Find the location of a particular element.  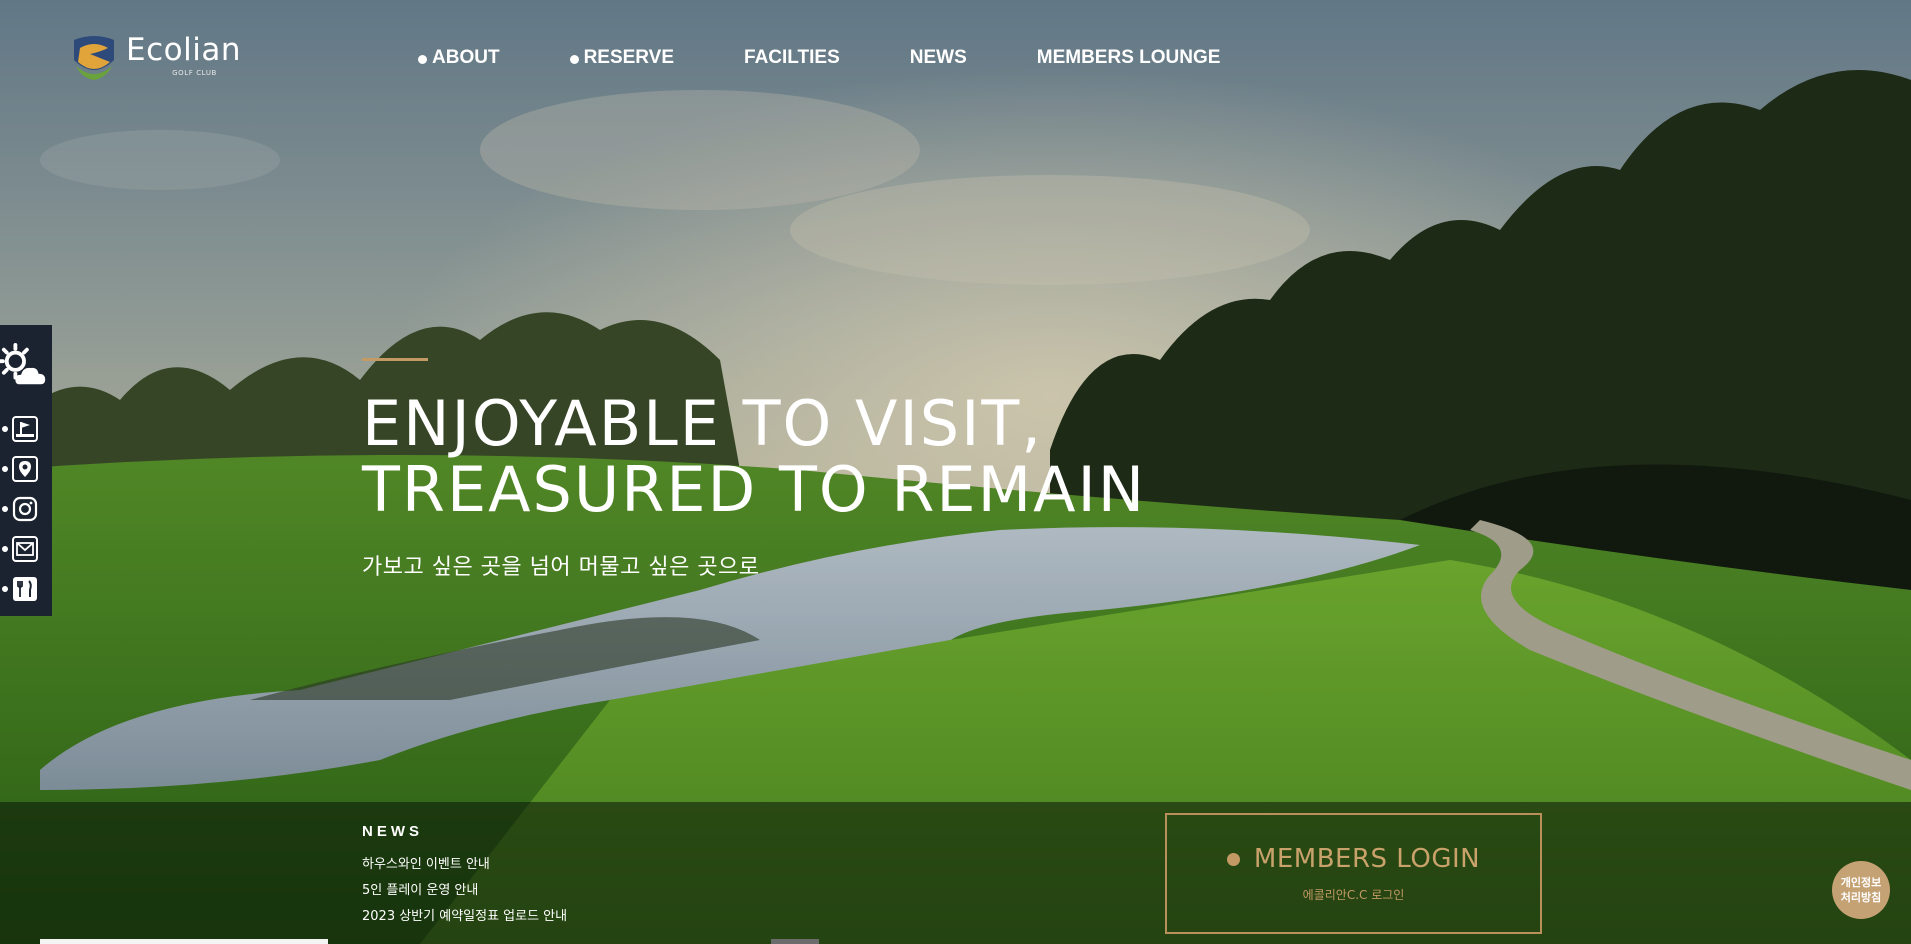

nav-members-lounge-label: MEMBERS LOUNGE is located at coordinates (1128, 57).